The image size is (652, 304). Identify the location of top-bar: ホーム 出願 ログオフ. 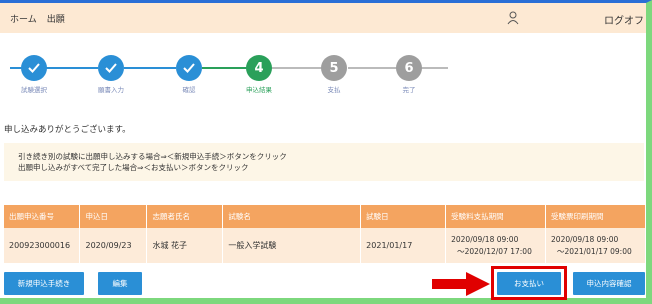
(323, 18).